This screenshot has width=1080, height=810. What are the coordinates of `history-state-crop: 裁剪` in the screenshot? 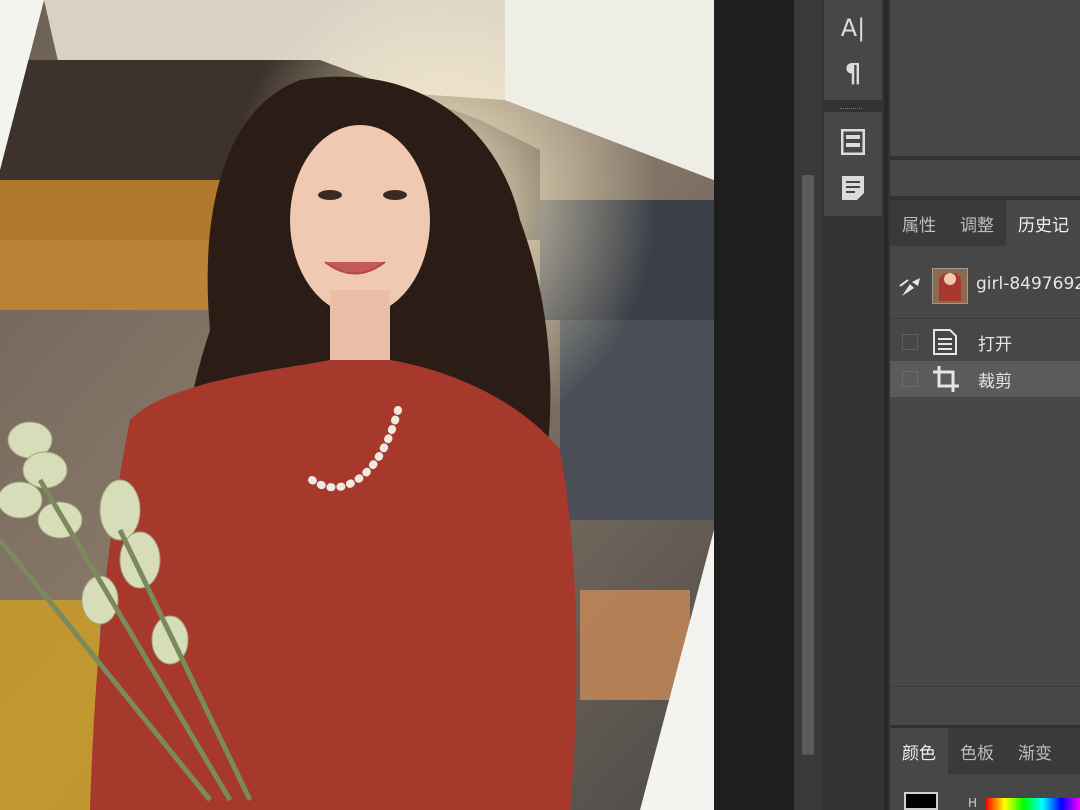 It's located at (985, 379).